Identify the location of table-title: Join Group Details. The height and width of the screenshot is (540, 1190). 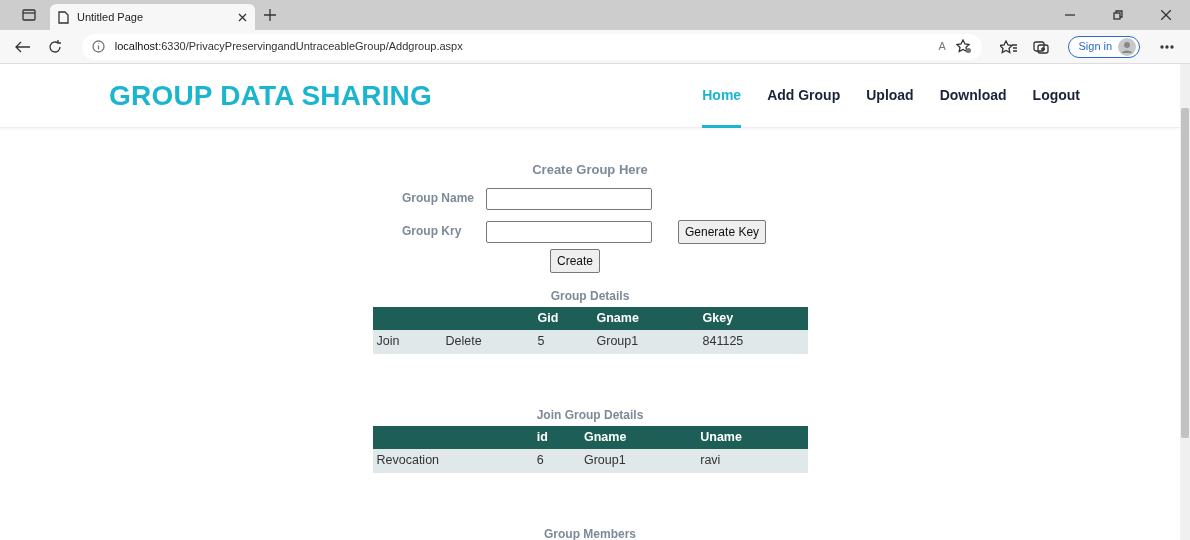
(590, 415).